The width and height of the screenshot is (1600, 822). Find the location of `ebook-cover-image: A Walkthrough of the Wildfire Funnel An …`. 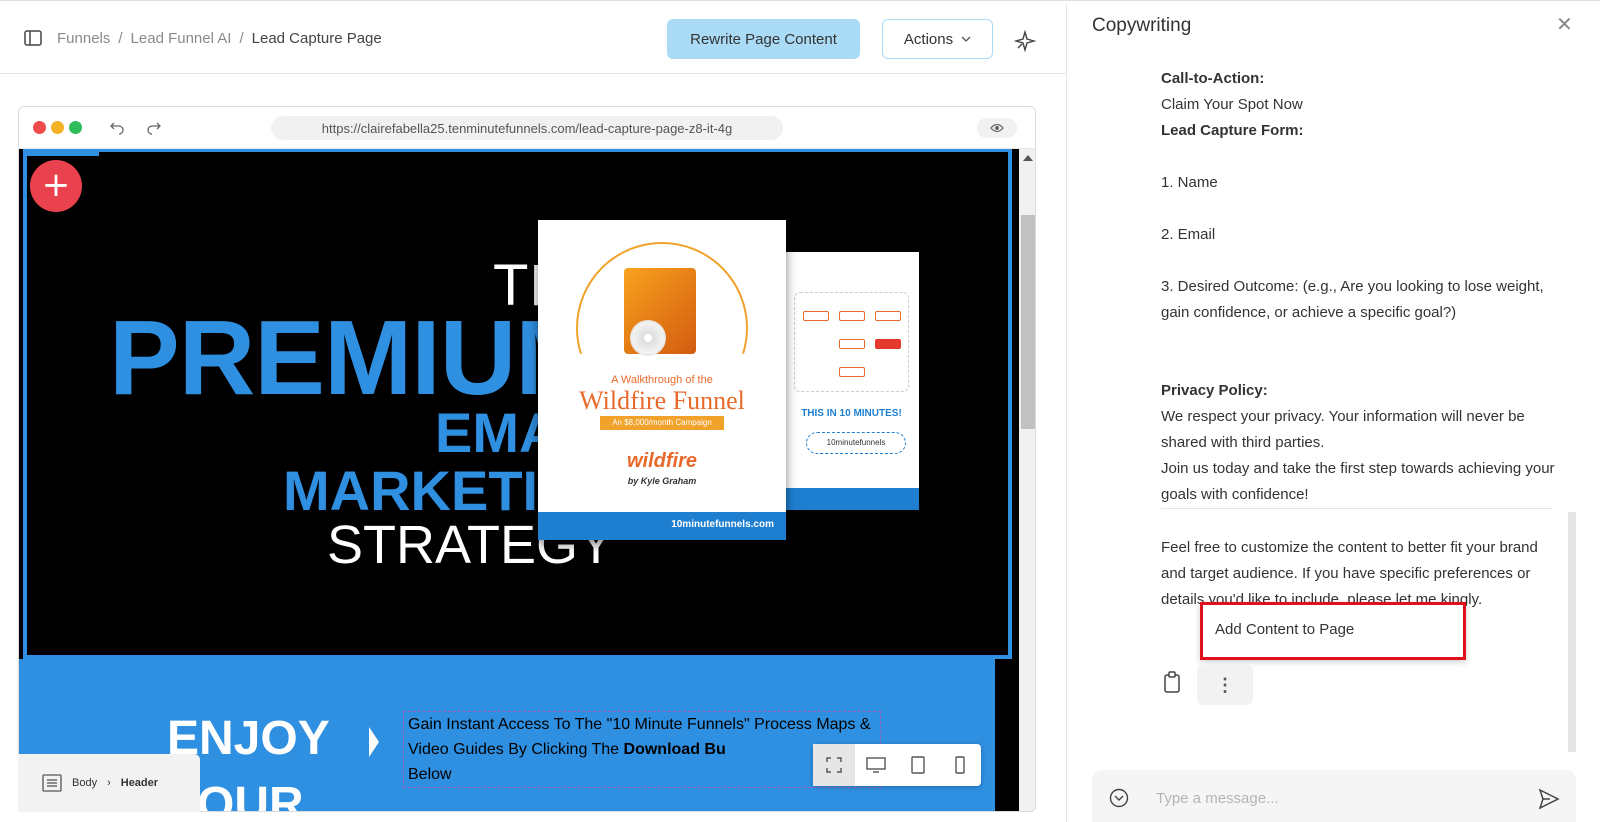

ebook-cover-image: A Walkthrough of the Wildfire Funnel An … is located at coordinates (662, 380).